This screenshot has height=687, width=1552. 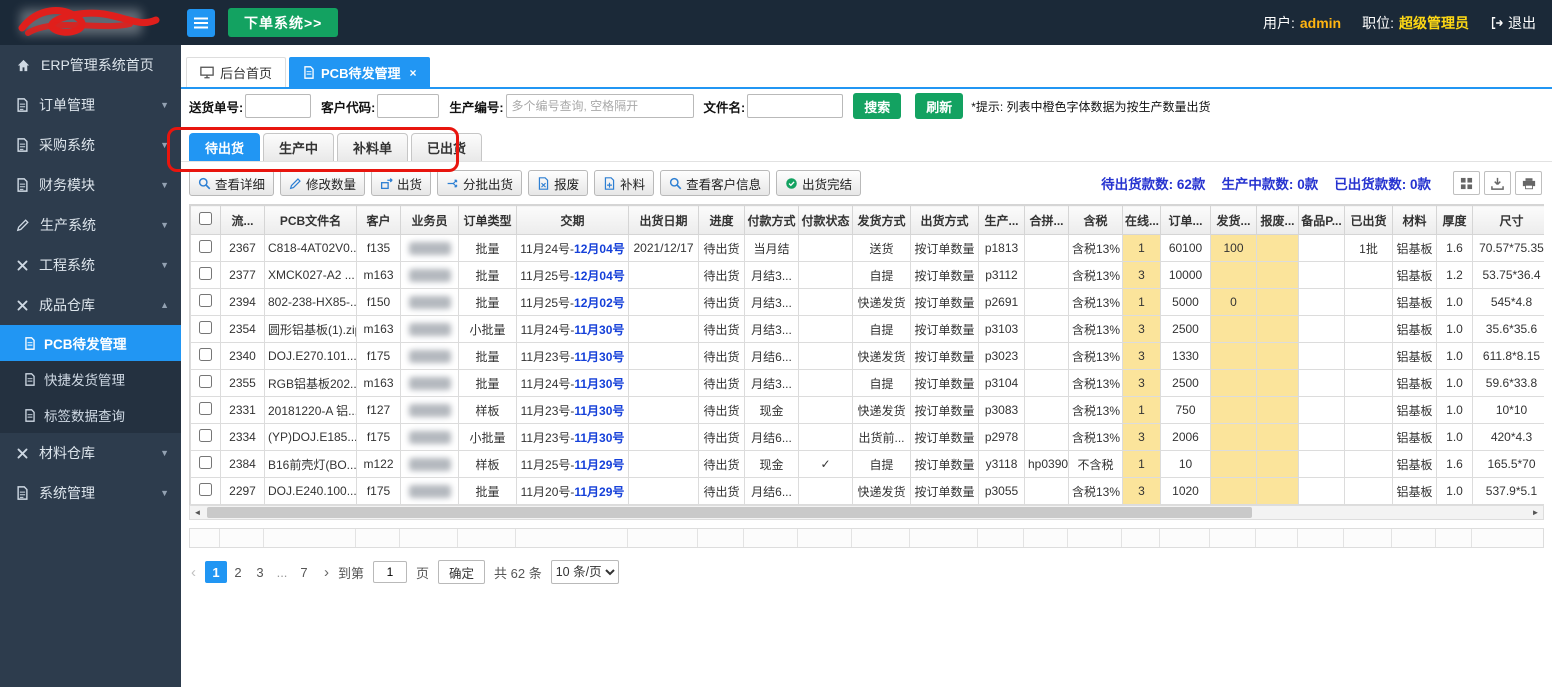 What do you see at coordinates (90, 225) in the screenshot?
I see `sidebar-item-production: 生产系统 ▼` at bounding box center [90, 225].